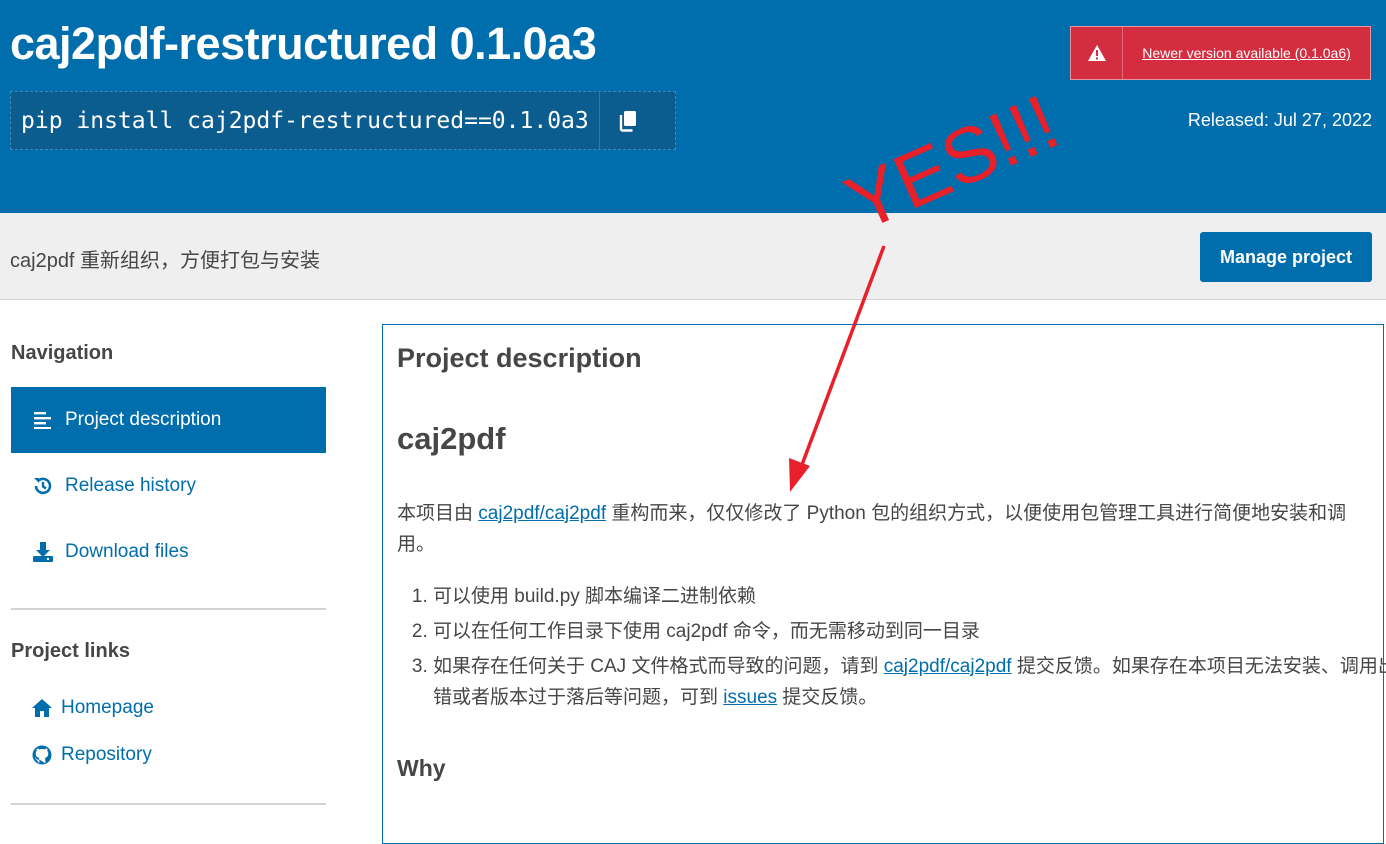  What do you see at coordinates (421, 768) in the screenshot?
I see `why-heading: Why` at bounding box center [421, 768].